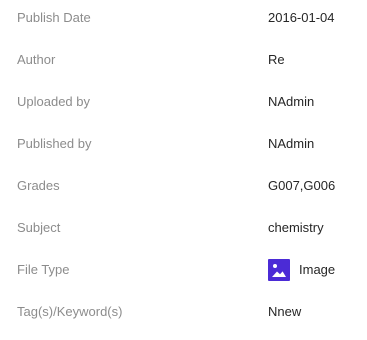 This screenshot has height=340, width=367. Describe the element at coordinates (36, 59) in the screenshot. I see `author-label: Author` at that location.